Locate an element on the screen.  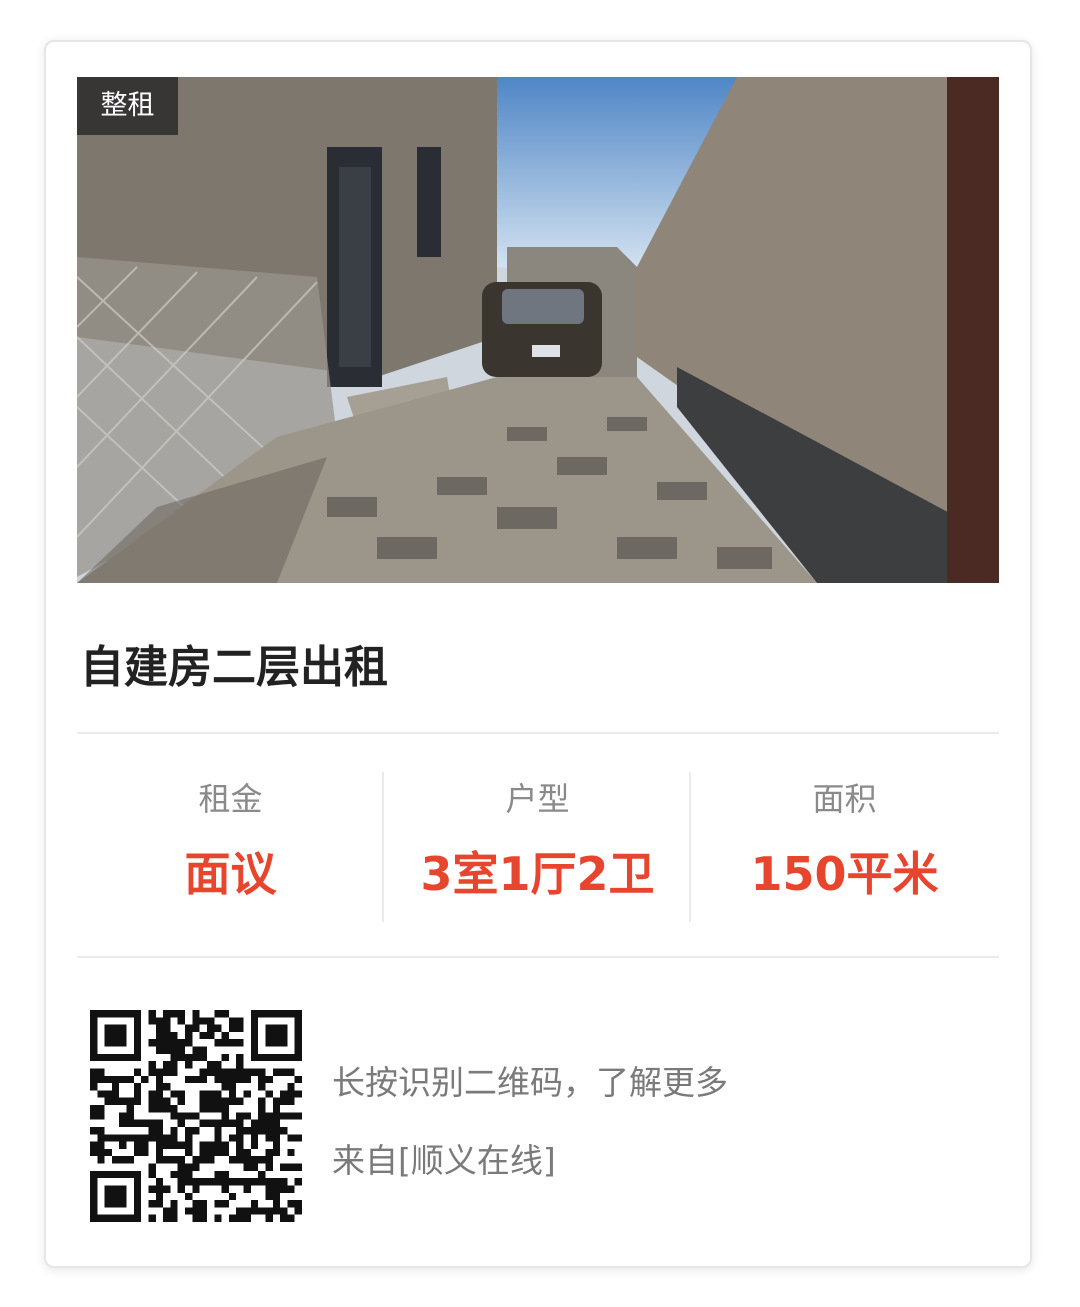
stat-rent-value: 面议 is located at coordinates (230, 874).